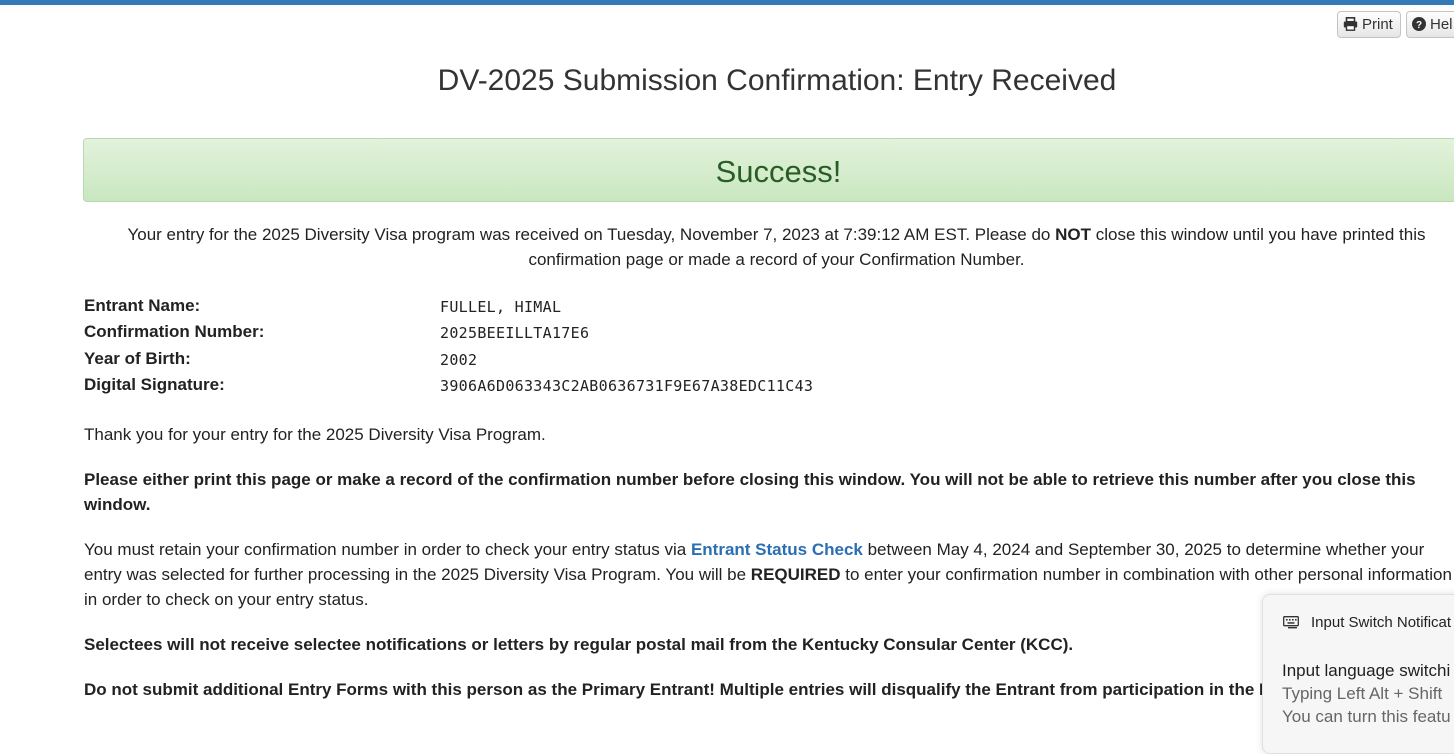  What do you see at coordinates (1362, 693) in the screenshot?
I see `notification-line-1: Typing Left Alt + Shift` at bounding box center [1362, 693].